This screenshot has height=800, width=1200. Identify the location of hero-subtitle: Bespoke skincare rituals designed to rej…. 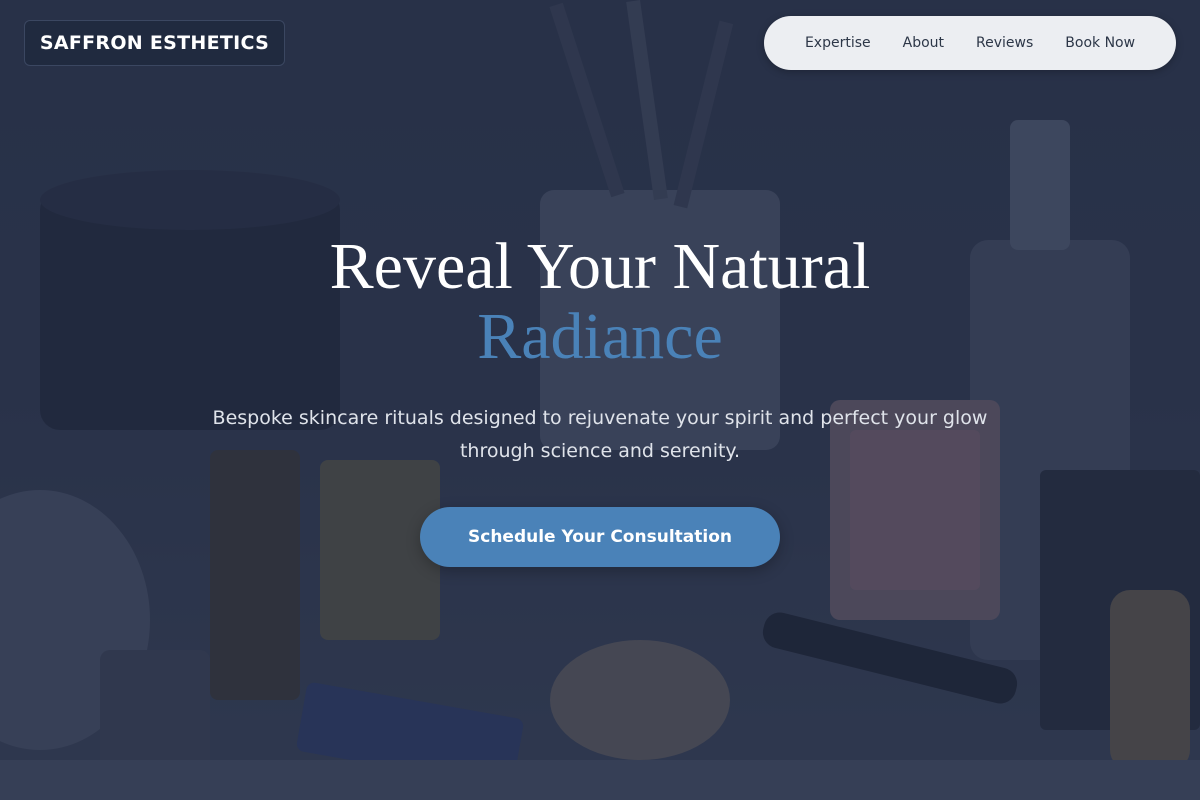
(600, 434).